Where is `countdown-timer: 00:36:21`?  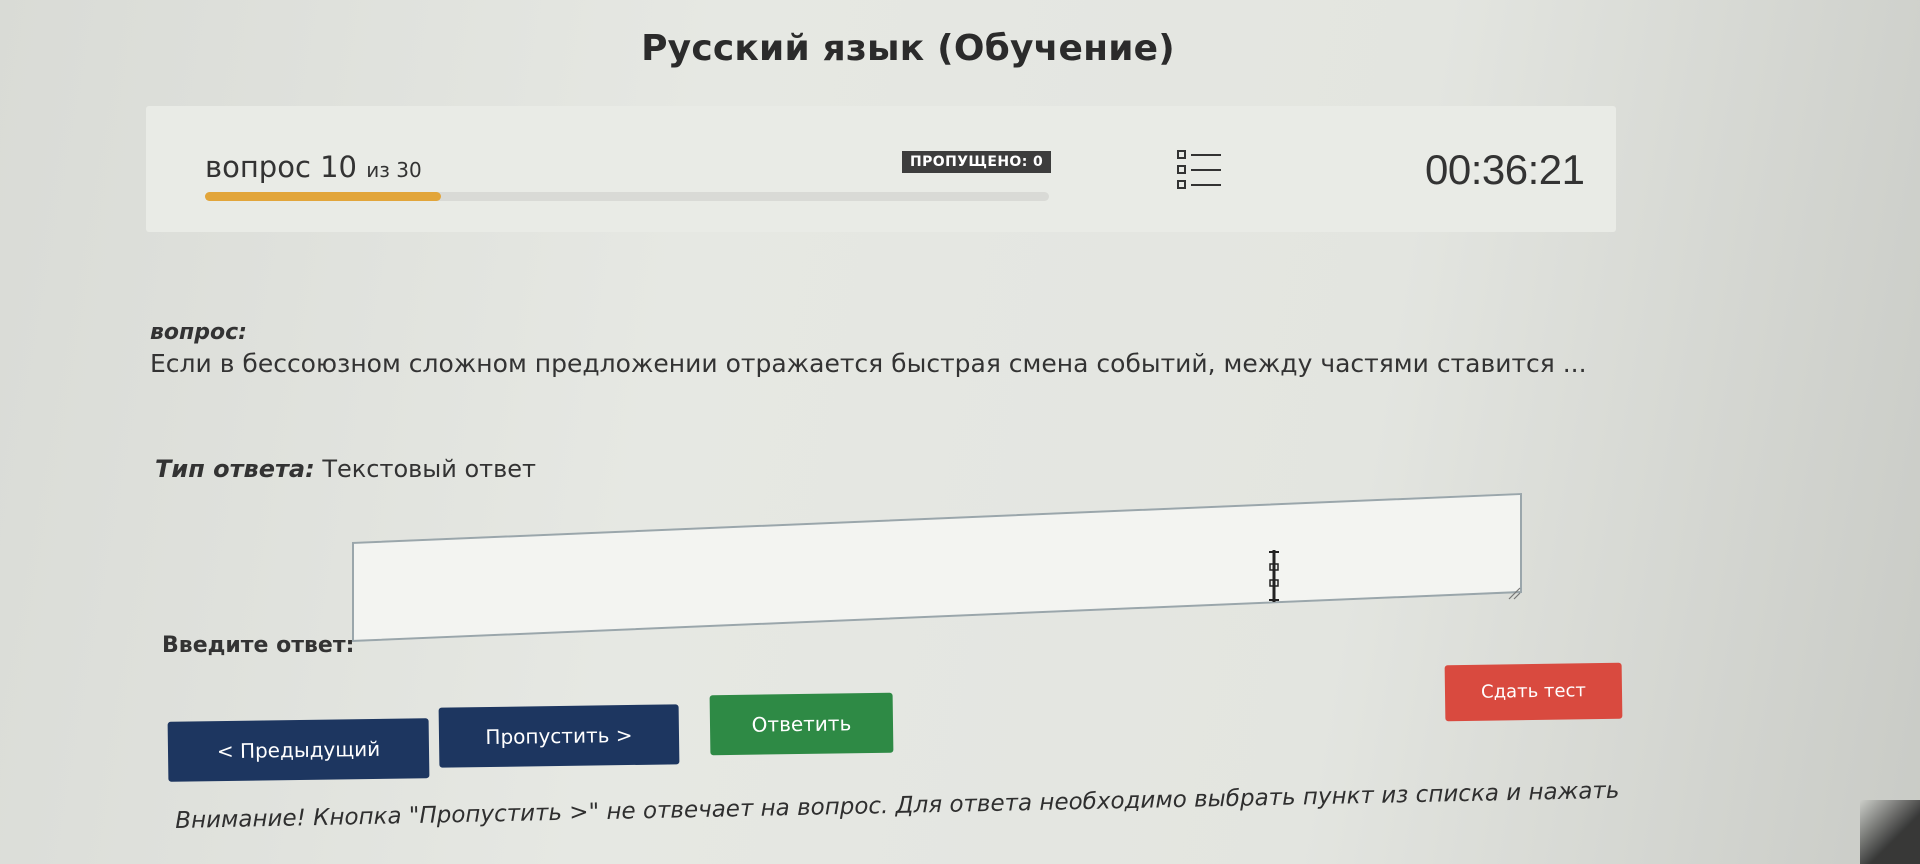
countdown-timer: 00:36:21 is located at coordinates (1505, 169).